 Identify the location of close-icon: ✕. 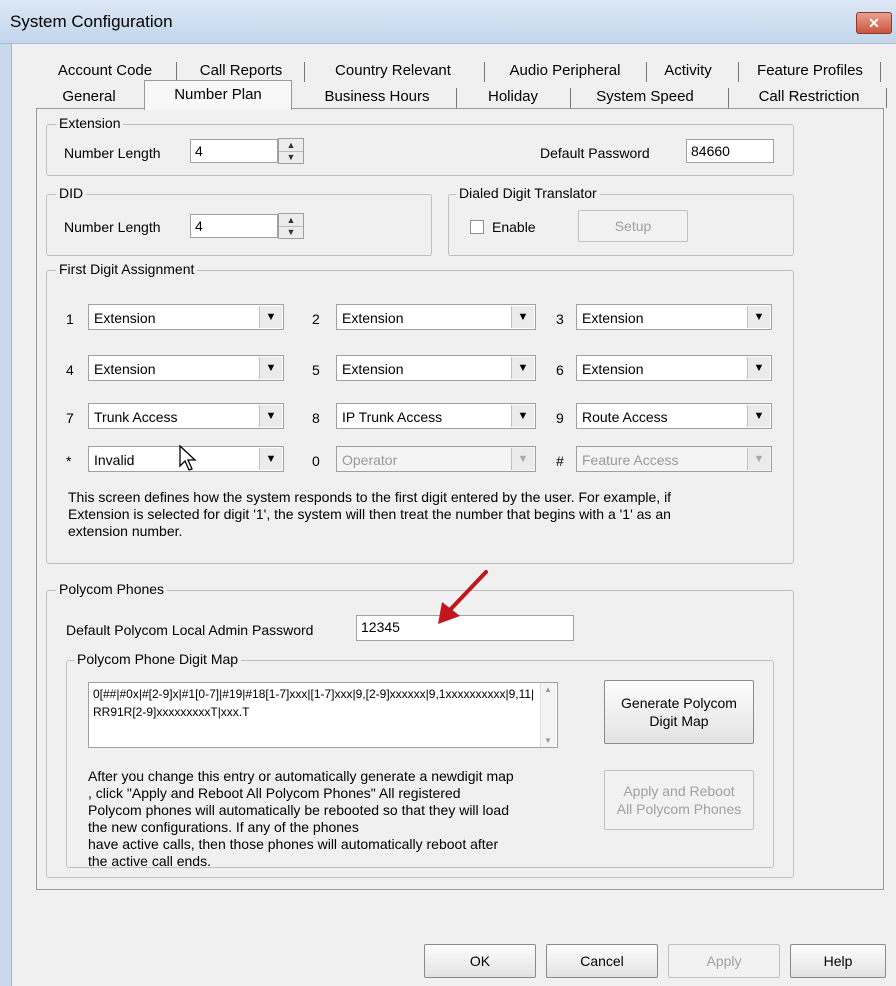
(874, 23).